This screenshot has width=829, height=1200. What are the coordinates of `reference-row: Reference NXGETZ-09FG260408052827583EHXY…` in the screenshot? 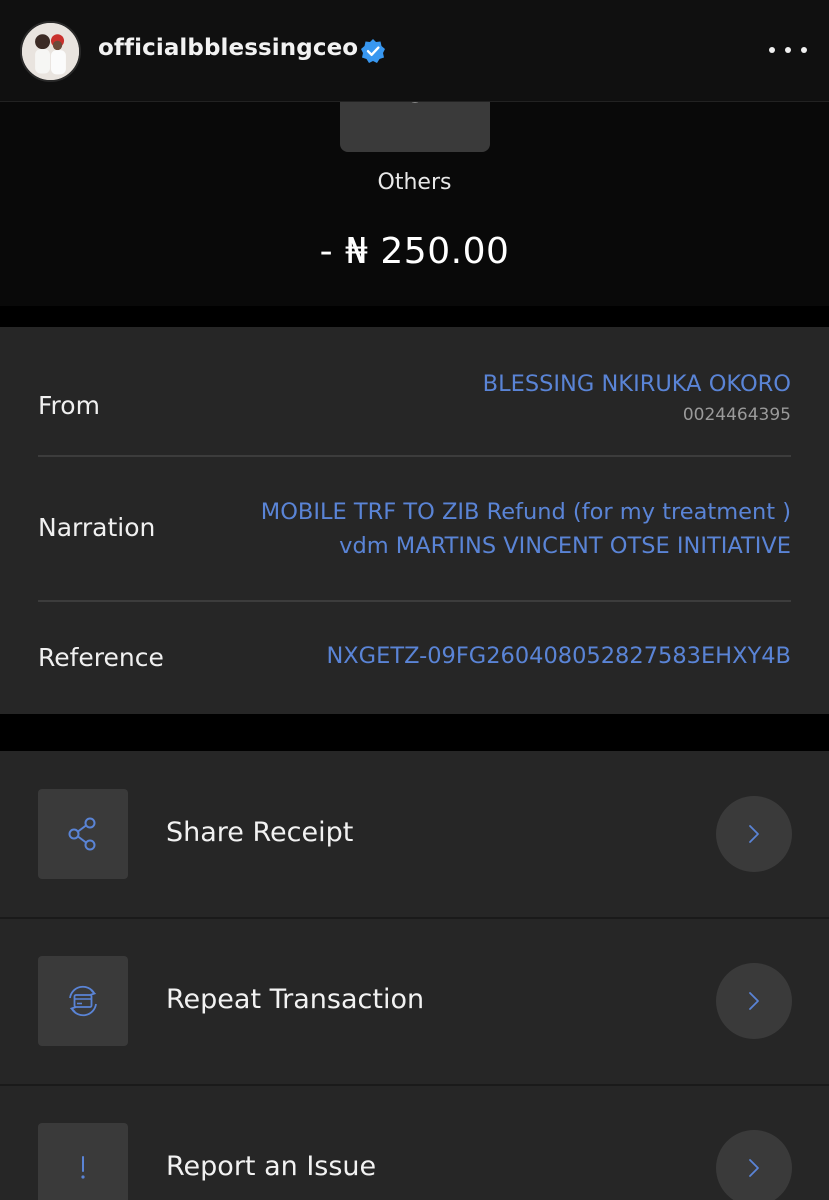 It's located at (414, 664).